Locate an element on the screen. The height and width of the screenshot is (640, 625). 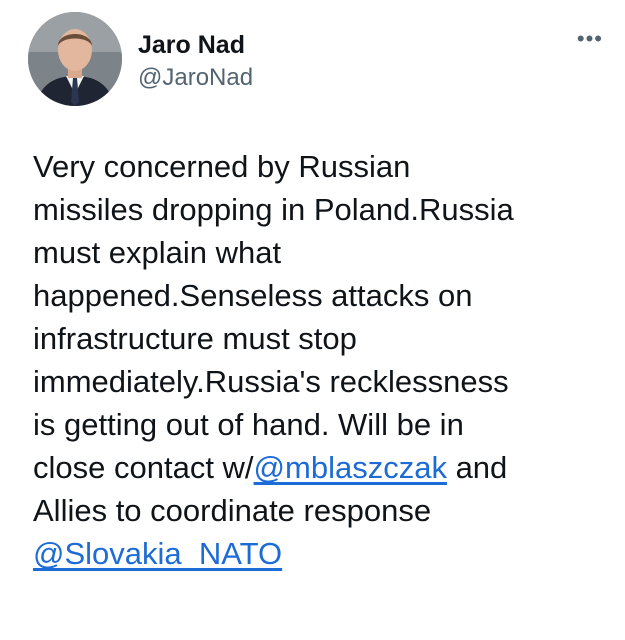
tweet-line: missiles dropping in Poland.Russia is located at coordinates (273, 209).